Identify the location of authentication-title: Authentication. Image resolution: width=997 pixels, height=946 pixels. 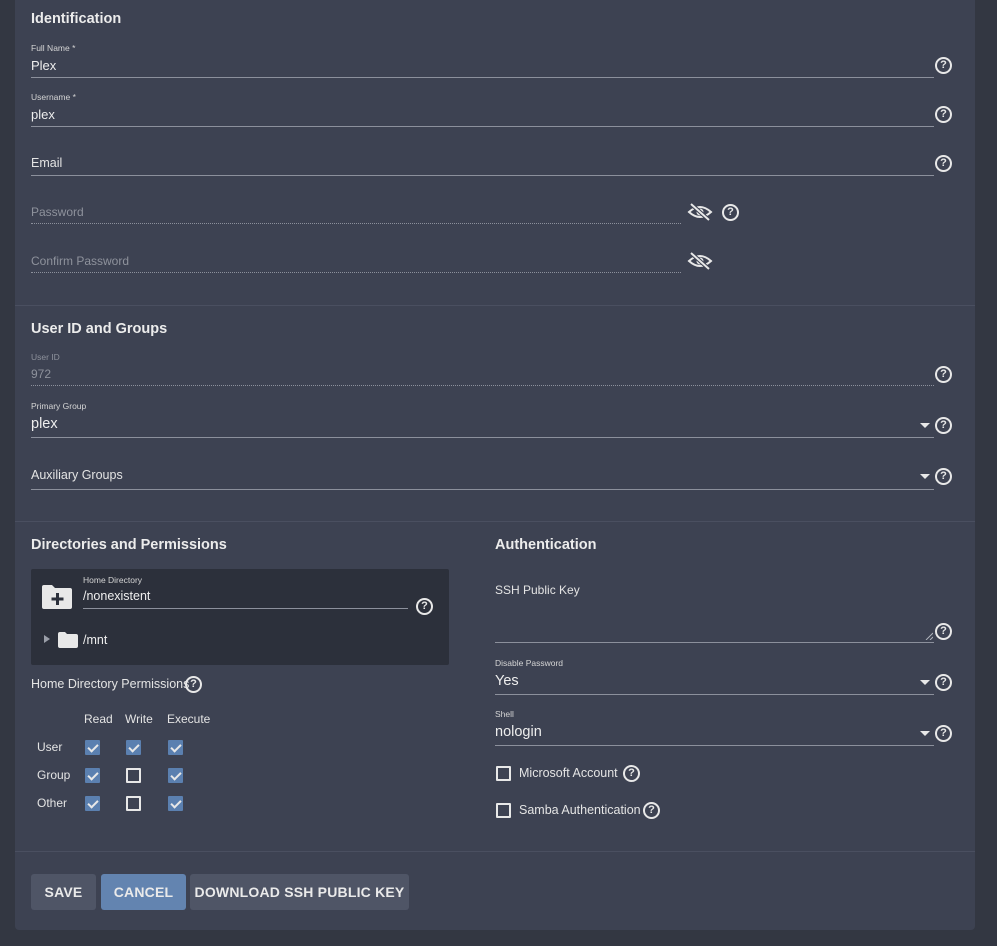
(546, 545).